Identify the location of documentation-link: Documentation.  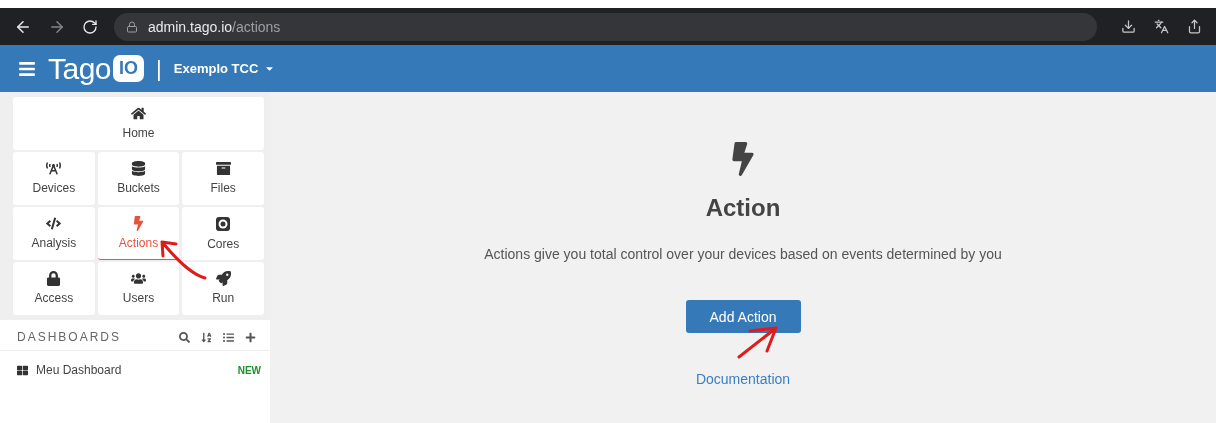
(743, 379).